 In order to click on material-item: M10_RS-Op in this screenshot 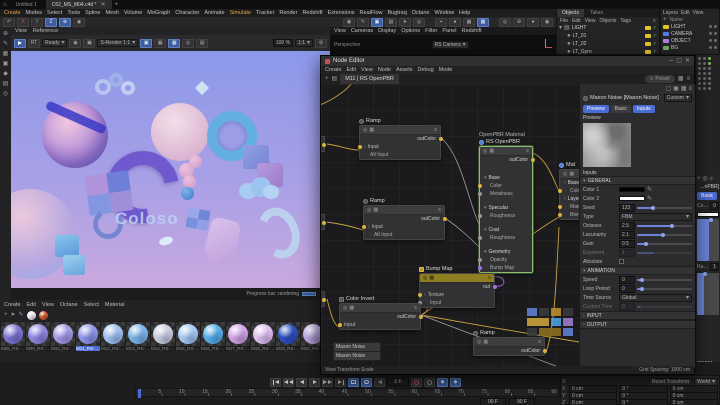, I will do `click(63, 336)`.